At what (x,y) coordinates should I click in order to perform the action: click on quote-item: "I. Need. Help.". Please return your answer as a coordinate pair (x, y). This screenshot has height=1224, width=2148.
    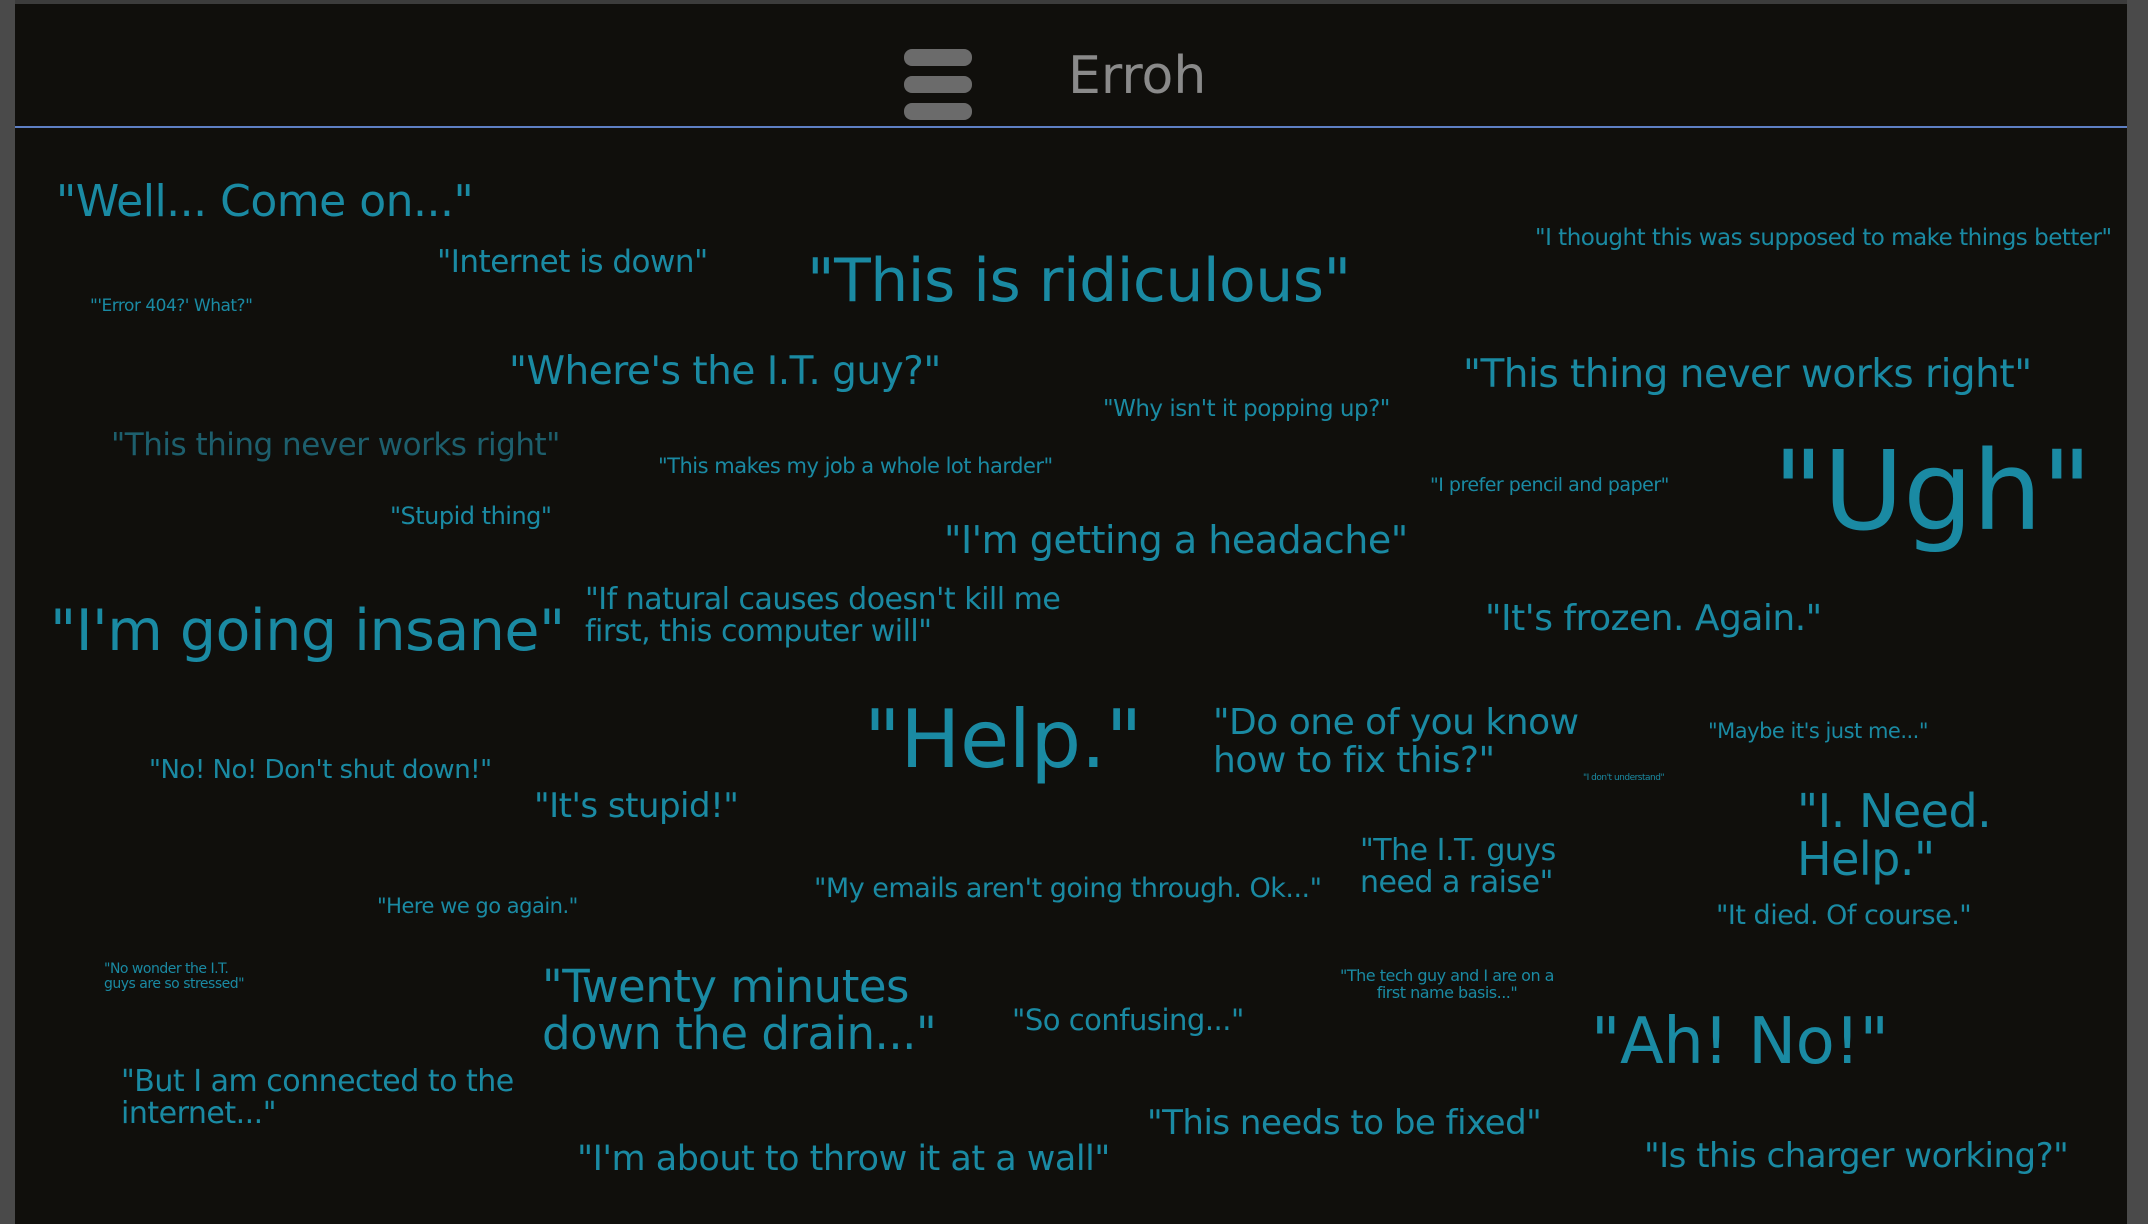
    Looking at the image, I should click on (1894, 835).